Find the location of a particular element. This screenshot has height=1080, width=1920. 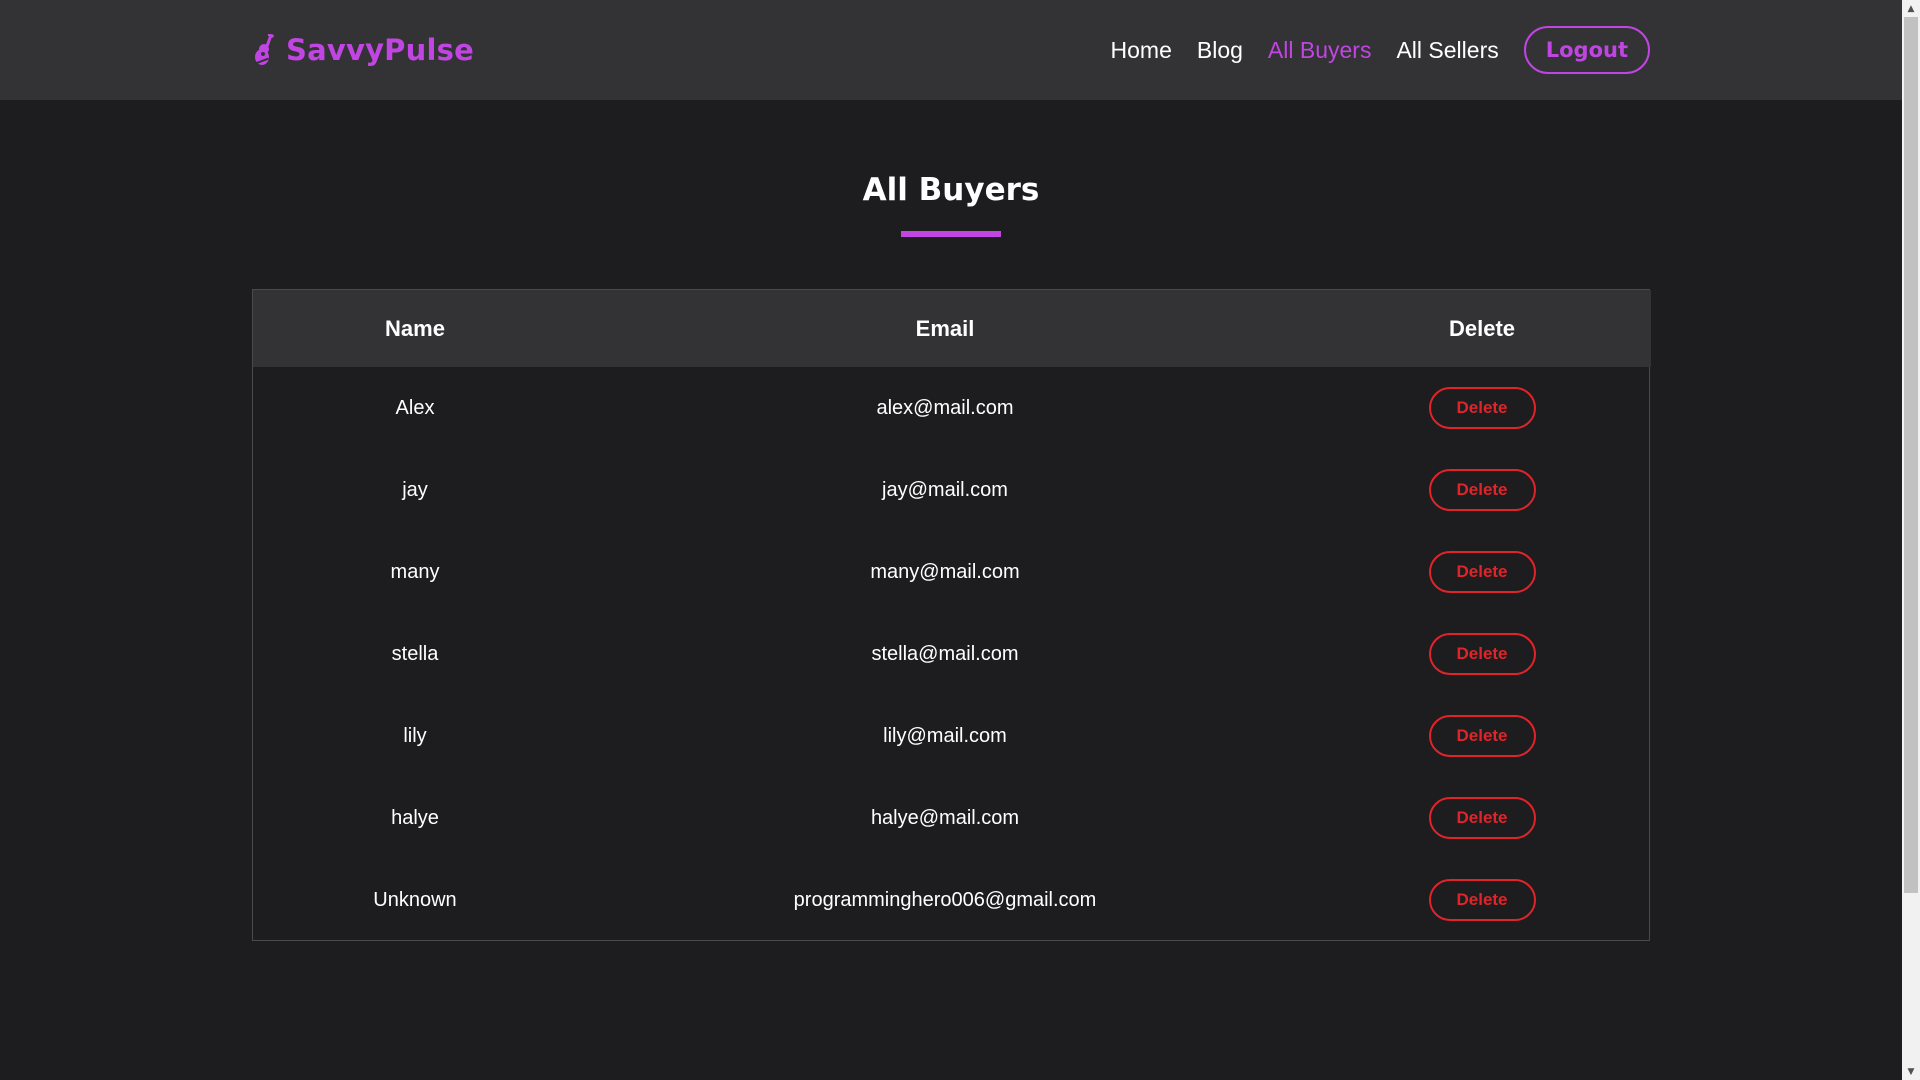

nav-link-all-buyers: All Buyers is located at coordinates (1320, 50).